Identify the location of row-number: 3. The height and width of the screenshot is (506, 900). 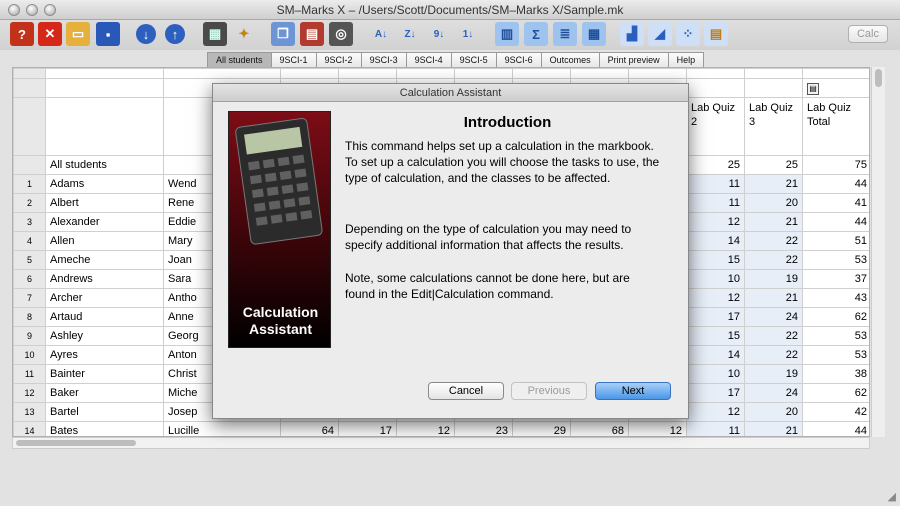
(29, 222).